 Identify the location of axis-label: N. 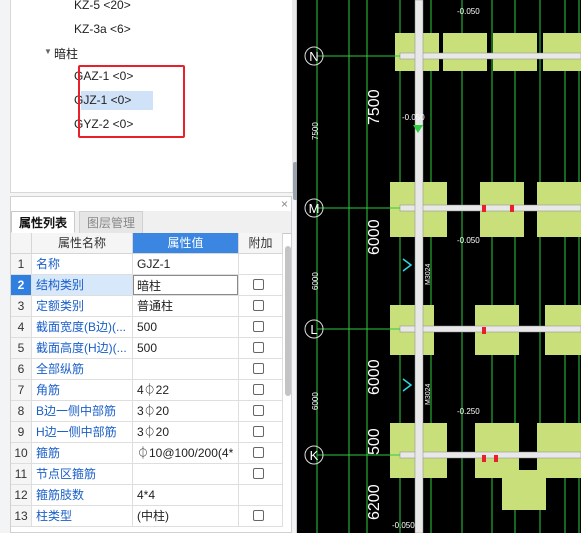
(313, 56).